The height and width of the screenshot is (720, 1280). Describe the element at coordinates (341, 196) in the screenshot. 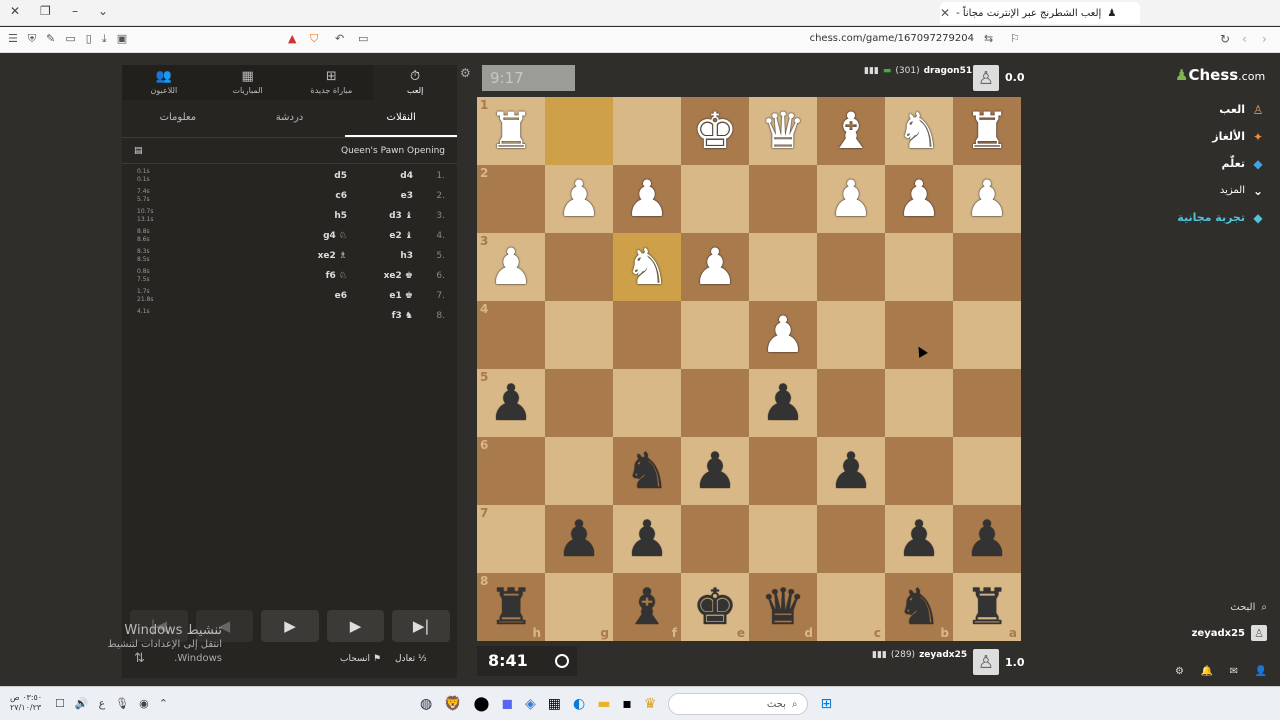

I see `black-move: c6` at that location.